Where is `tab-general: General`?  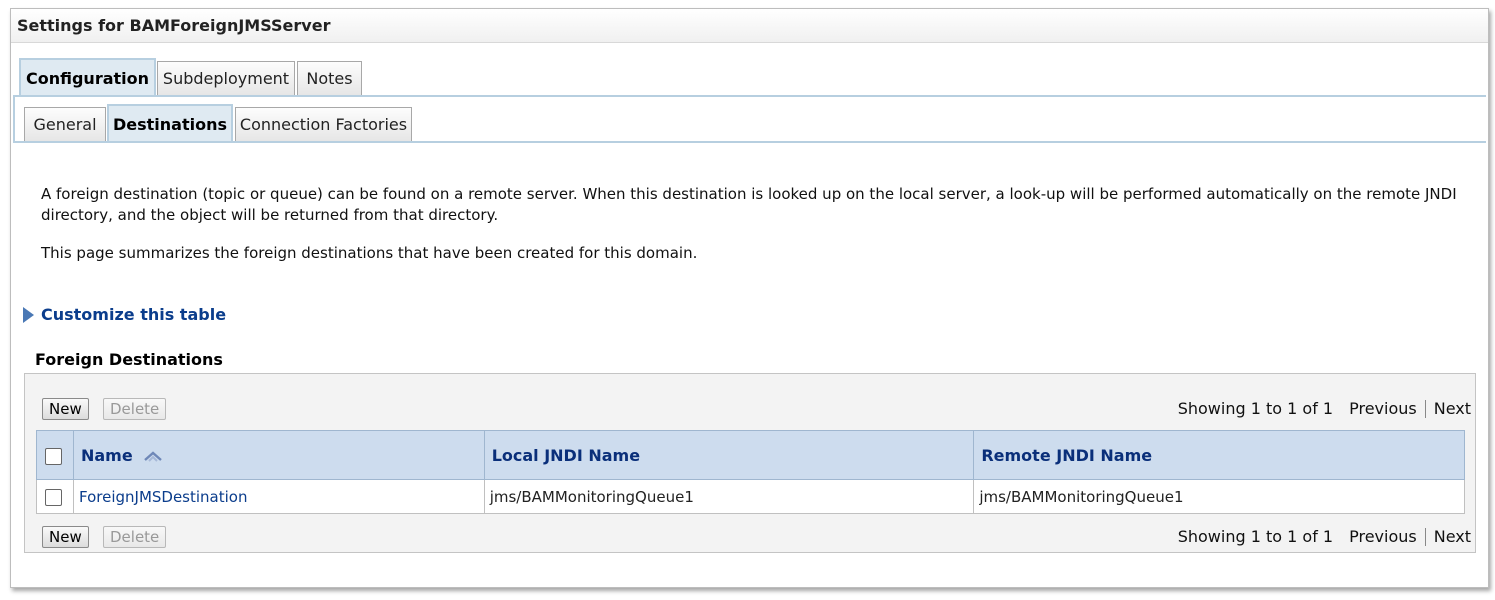 tab-general: General is located at coordinates (65, 124).